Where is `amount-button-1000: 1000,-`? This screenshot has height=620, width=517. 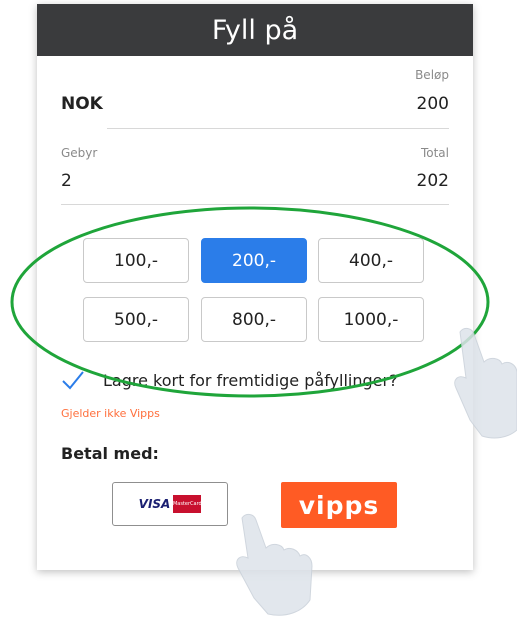 amount-button-1000: 1000,- is located at coordinates (371, 319).